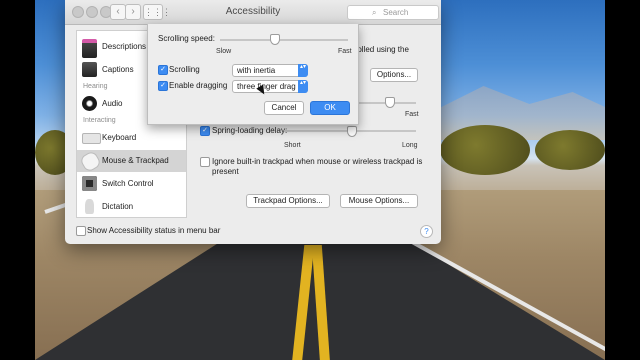  What do you see at coordinates (154, 230) in the screenshot?
I see `show-status-label: Show Accessibility status in menu bar` at bounding box center [154, 230].